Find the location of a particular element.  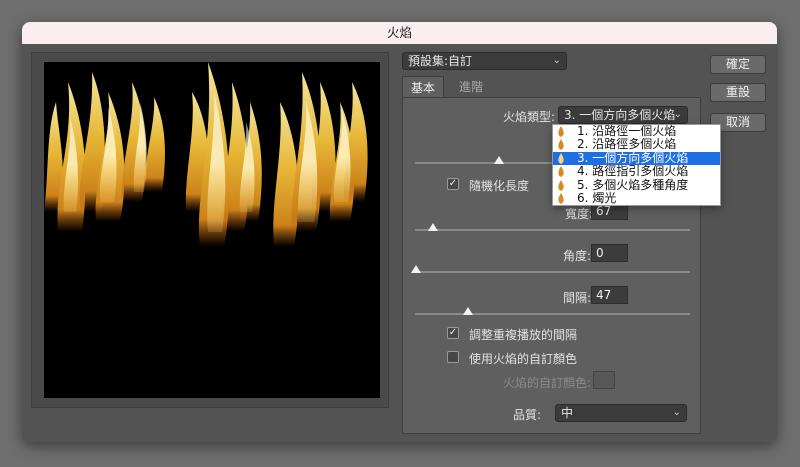

interval-slider-thumb is located at coordinates (468, 311).